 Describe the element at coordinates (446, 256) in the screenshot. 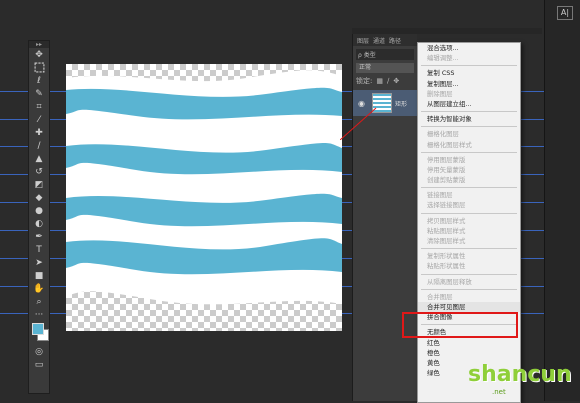

I see `menu-item: 复制形状属性` at that location.